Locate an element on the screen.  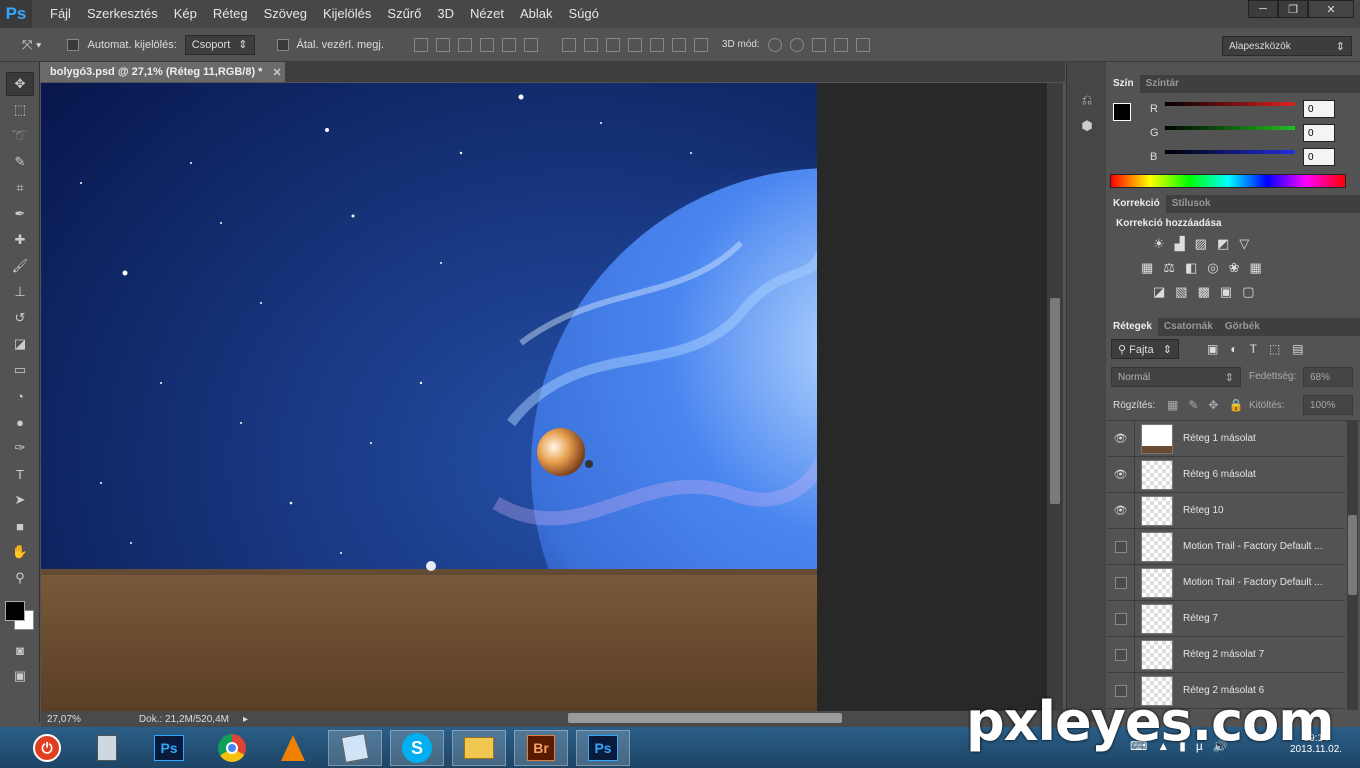
r-slider is located at coordinates (1230, 104).